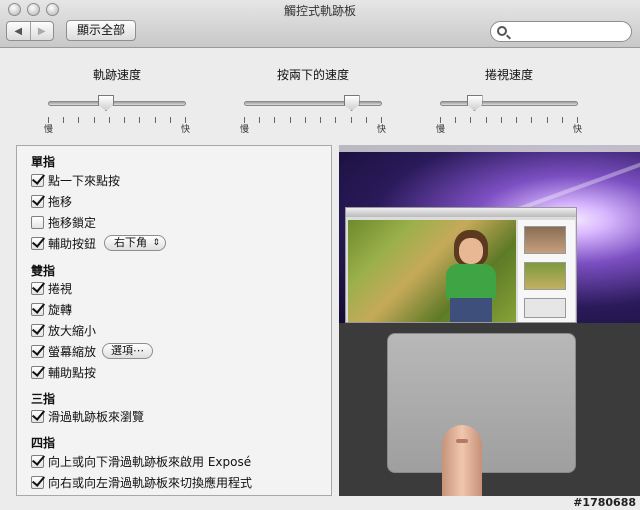 This screenshot has width=640, height=510. Describe the element at coordinates (135, 243) in the screenshot. I see `secondary-button-corner-popup: 右下角` at that location.